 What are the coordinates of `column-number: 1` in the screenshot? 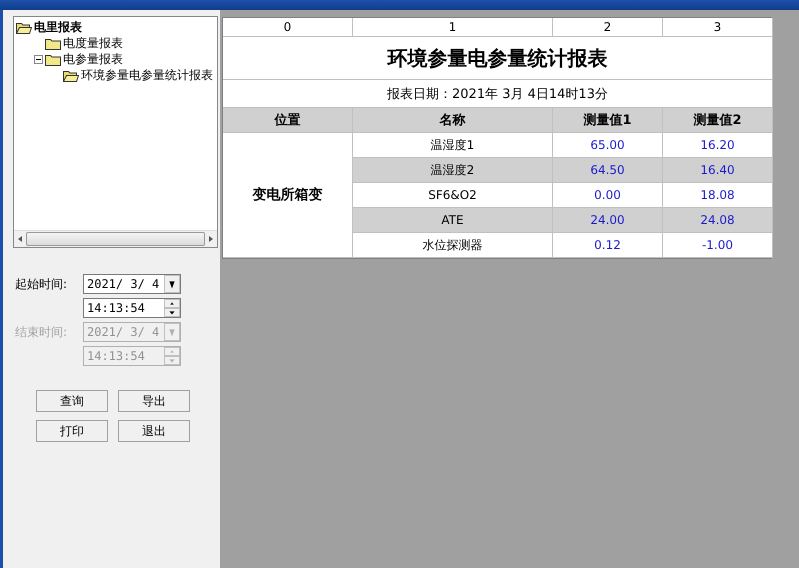 It's located at (453, 27).